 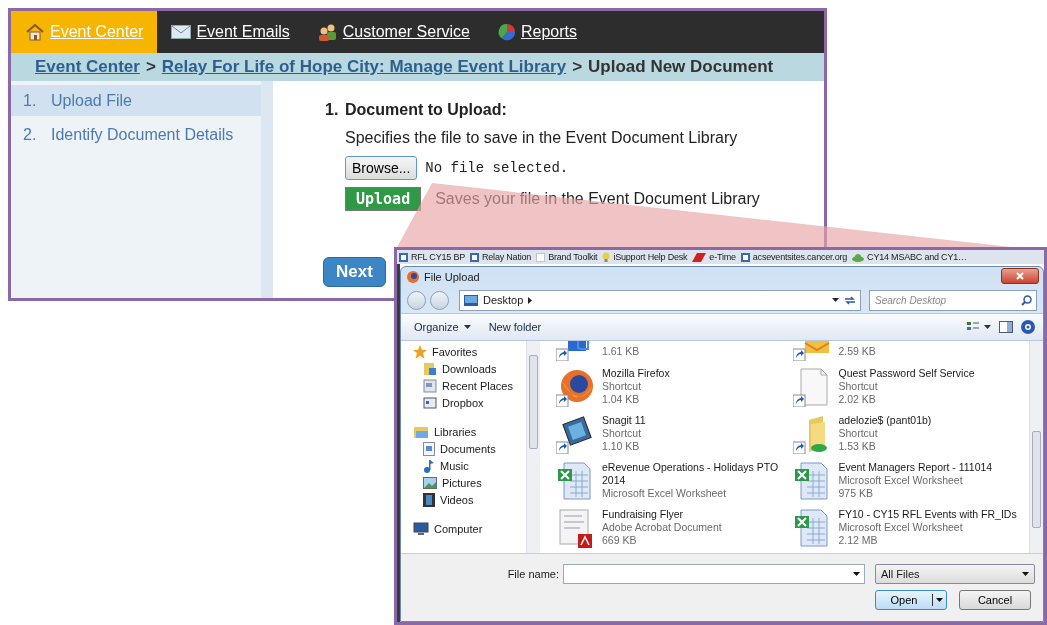 I want to click on nav-item: Downloads, so click(x=469, y=368).